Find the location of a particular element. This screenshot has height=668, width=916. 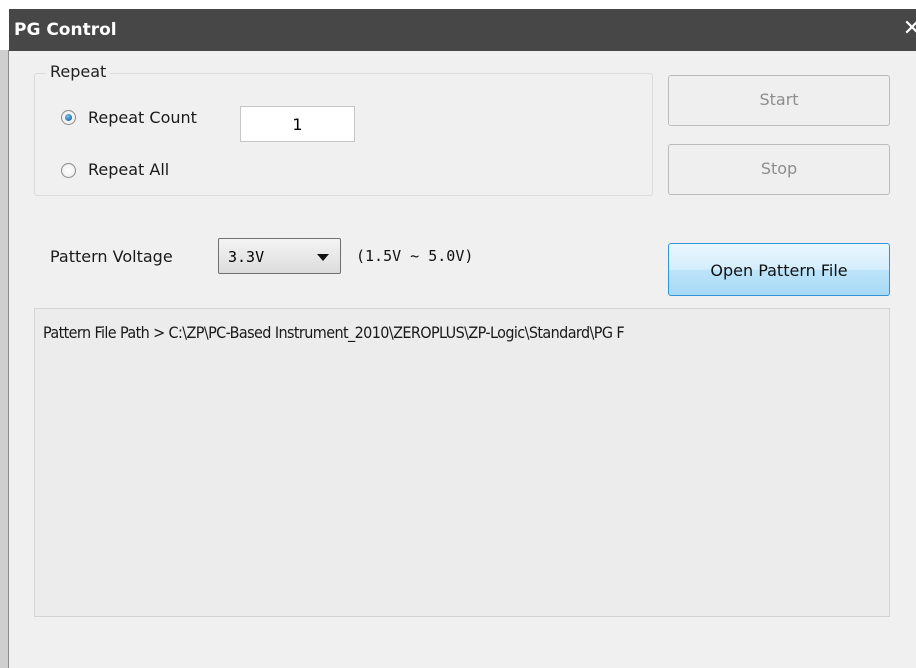

repeat-all-label: Repeat All is located at coordinates (128, 170).